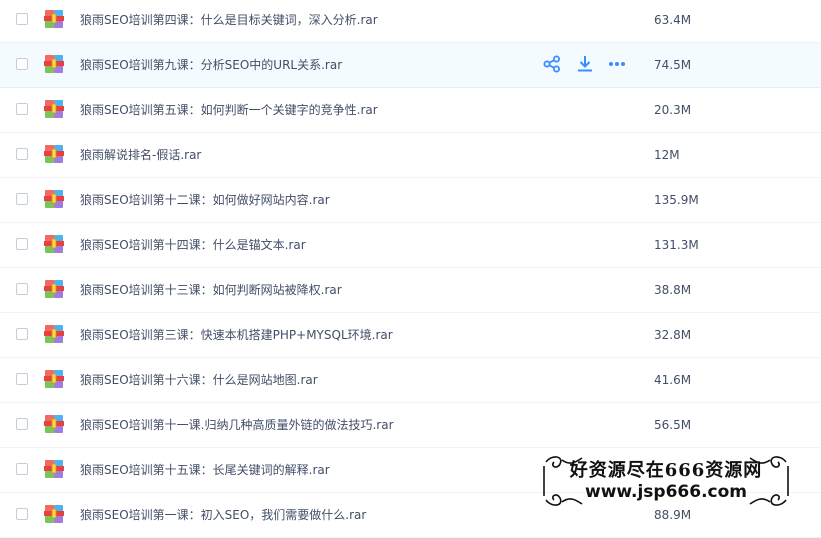  What do you see at coordinates (410, 245) in the screenshot?
I see `file-row: 狼雨SEO培训第十四课：什么是锚文本.rar 131.3M` at bounding box center [410, 245].